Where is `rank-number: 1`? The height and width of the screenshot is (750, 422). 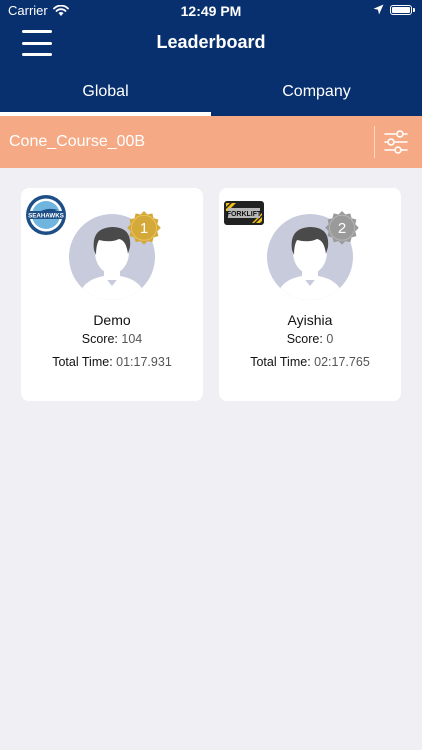
rank-number: 1 is located at coordinates (144, 228).